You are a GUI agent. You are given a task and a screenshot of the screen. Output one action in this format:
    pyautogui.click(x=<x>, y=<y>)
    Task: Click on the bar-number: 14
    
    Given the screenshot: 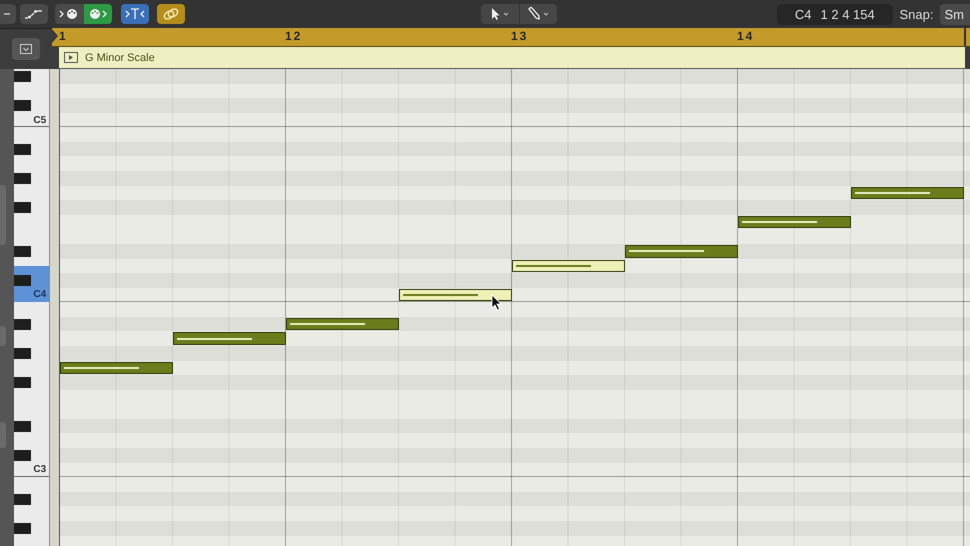 What is the action you would take?
    pyautogui.click(x=745, y=36)
    